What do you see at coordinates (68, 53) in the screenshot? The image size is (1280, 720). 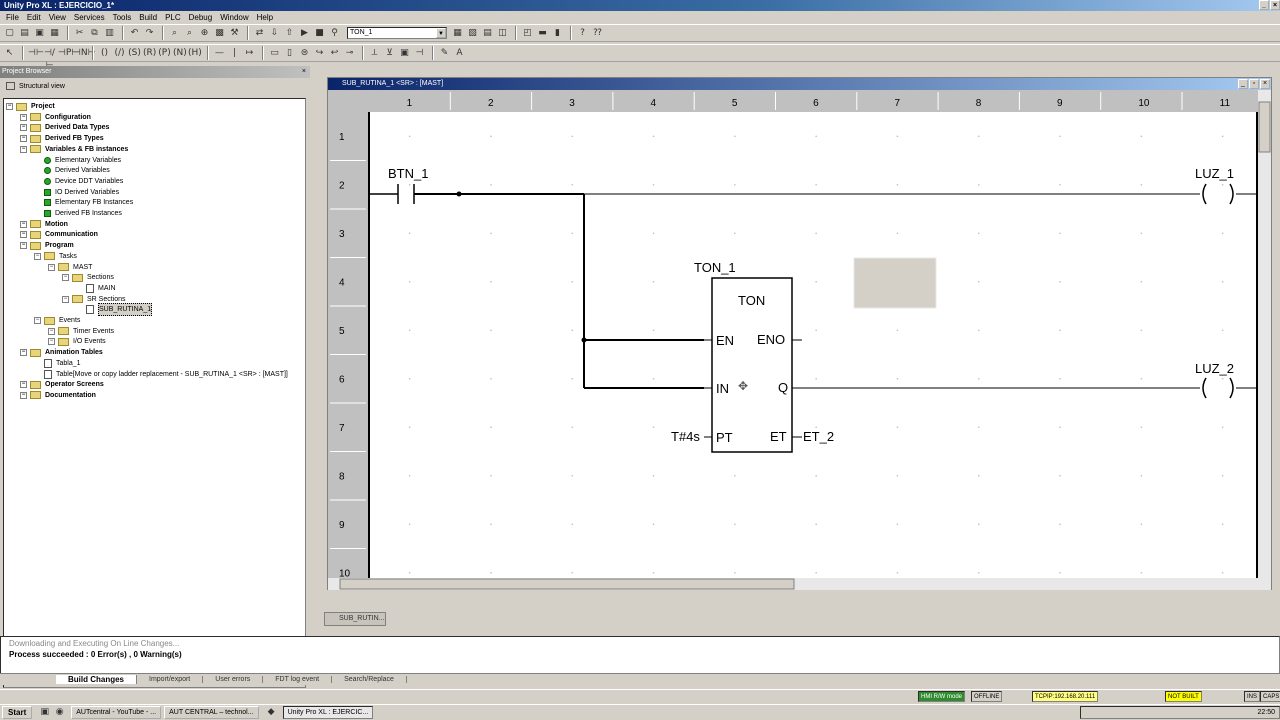 I see `p-contact-icon: ⊣P⊢` at bounding box center [68, 53].